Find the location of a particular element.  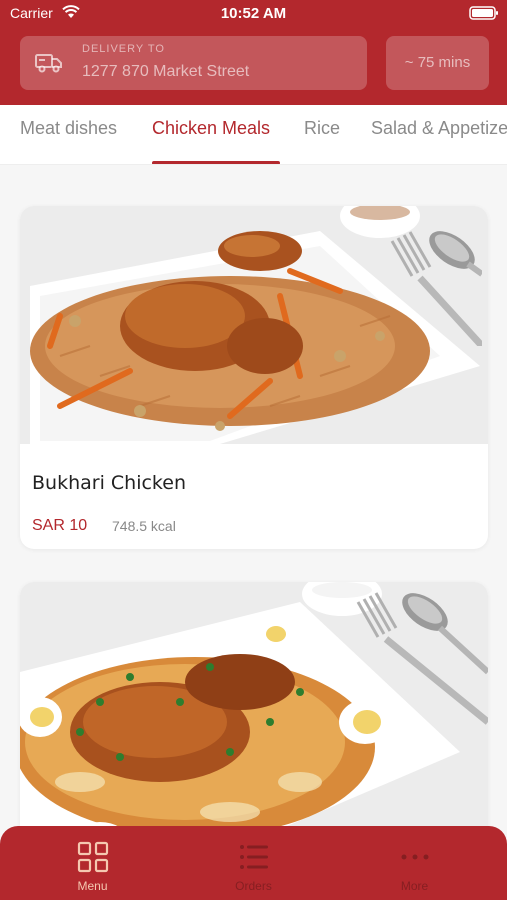

more-icon is located at coordinates (415, 857).